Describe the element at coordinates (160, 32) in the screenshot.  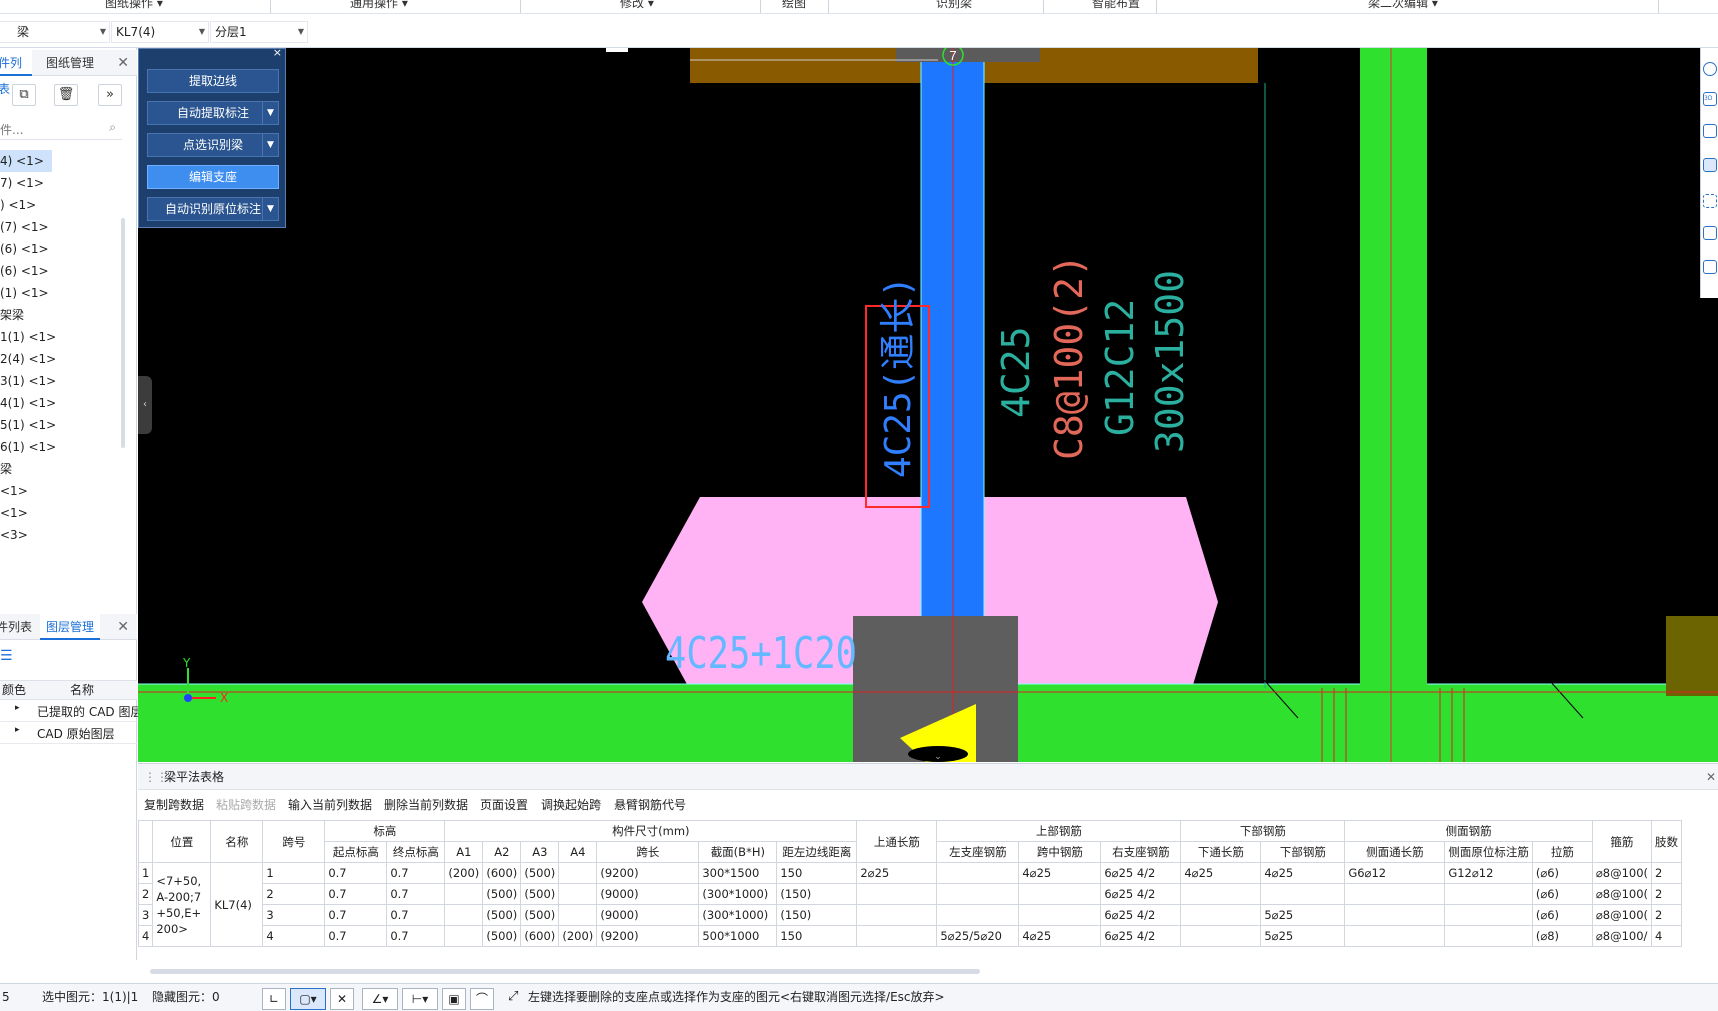
I see `element-select: KL7(4) ▼` at that location.